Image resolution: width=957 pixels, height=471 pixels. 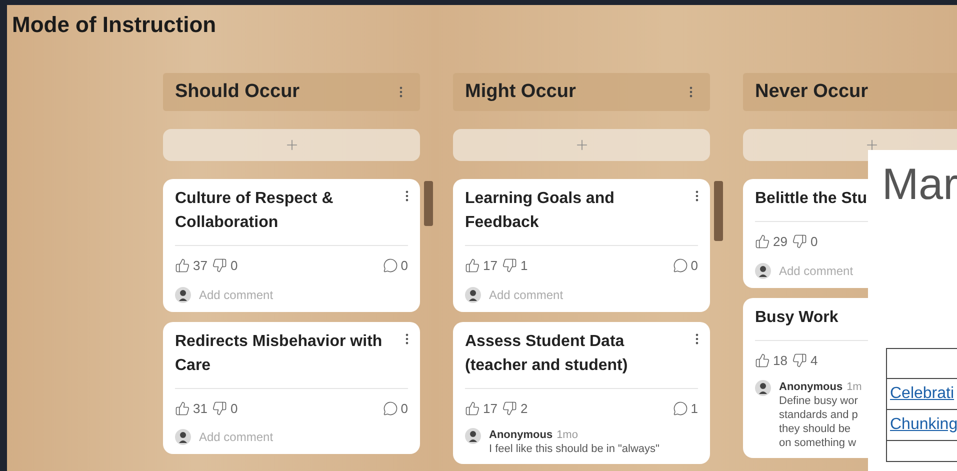 I want to click on comment-text: on something w, so click(x=818, y=443).